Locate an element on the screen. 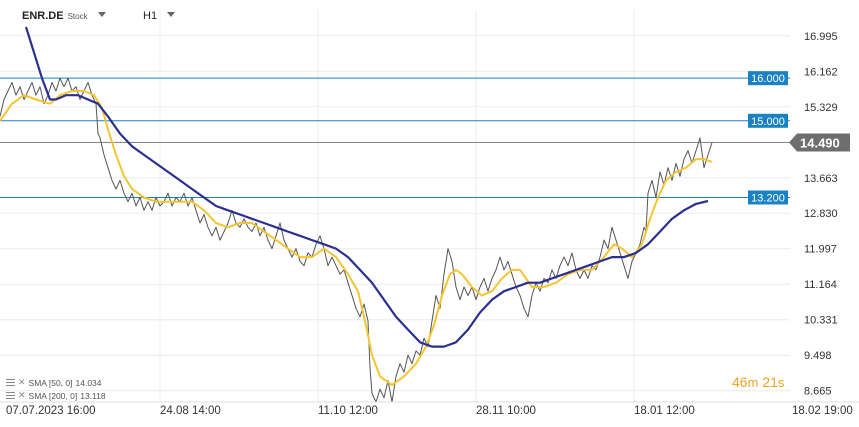 Image resolution: width=859 pixels, height=427 pixels. level-tag-label: 13.200 is located at coordinates (768, 198).